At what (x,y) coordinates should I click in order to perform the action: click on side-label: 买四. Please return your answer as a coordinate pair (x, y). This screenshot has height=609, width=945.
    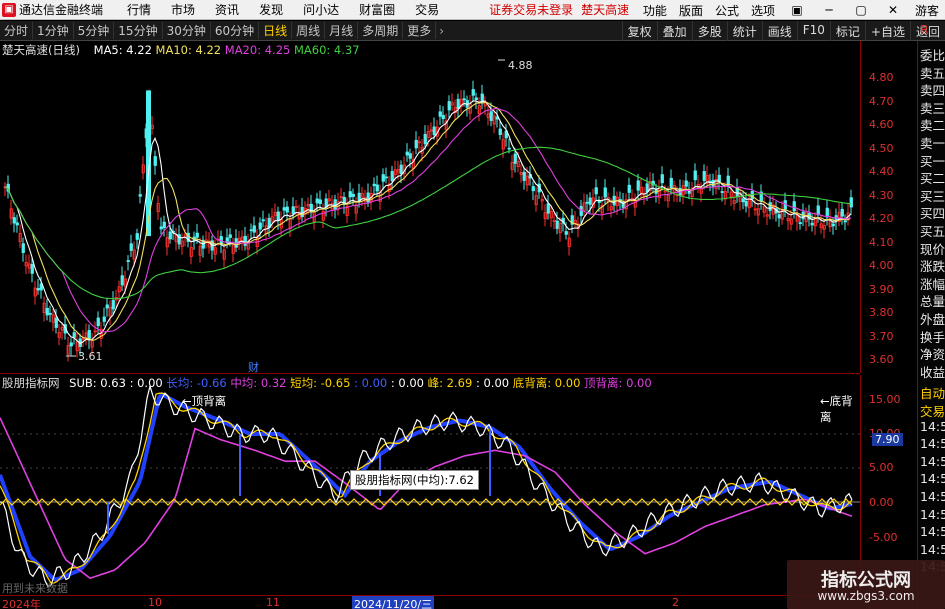
    Looking at the image, I should click on (932, 214).